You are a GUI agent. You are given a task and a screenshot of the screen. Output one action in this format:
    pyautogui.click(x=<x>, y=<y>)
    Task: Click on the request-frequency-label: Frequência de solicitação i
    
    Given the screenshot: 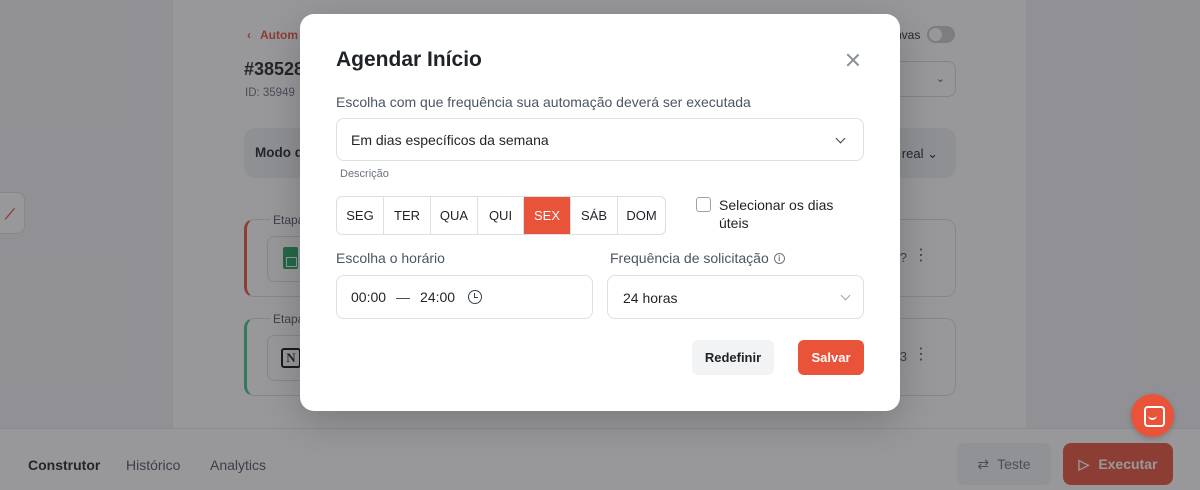 What is the action you would take?
    pyautogui.click(x=697, y=258)
    